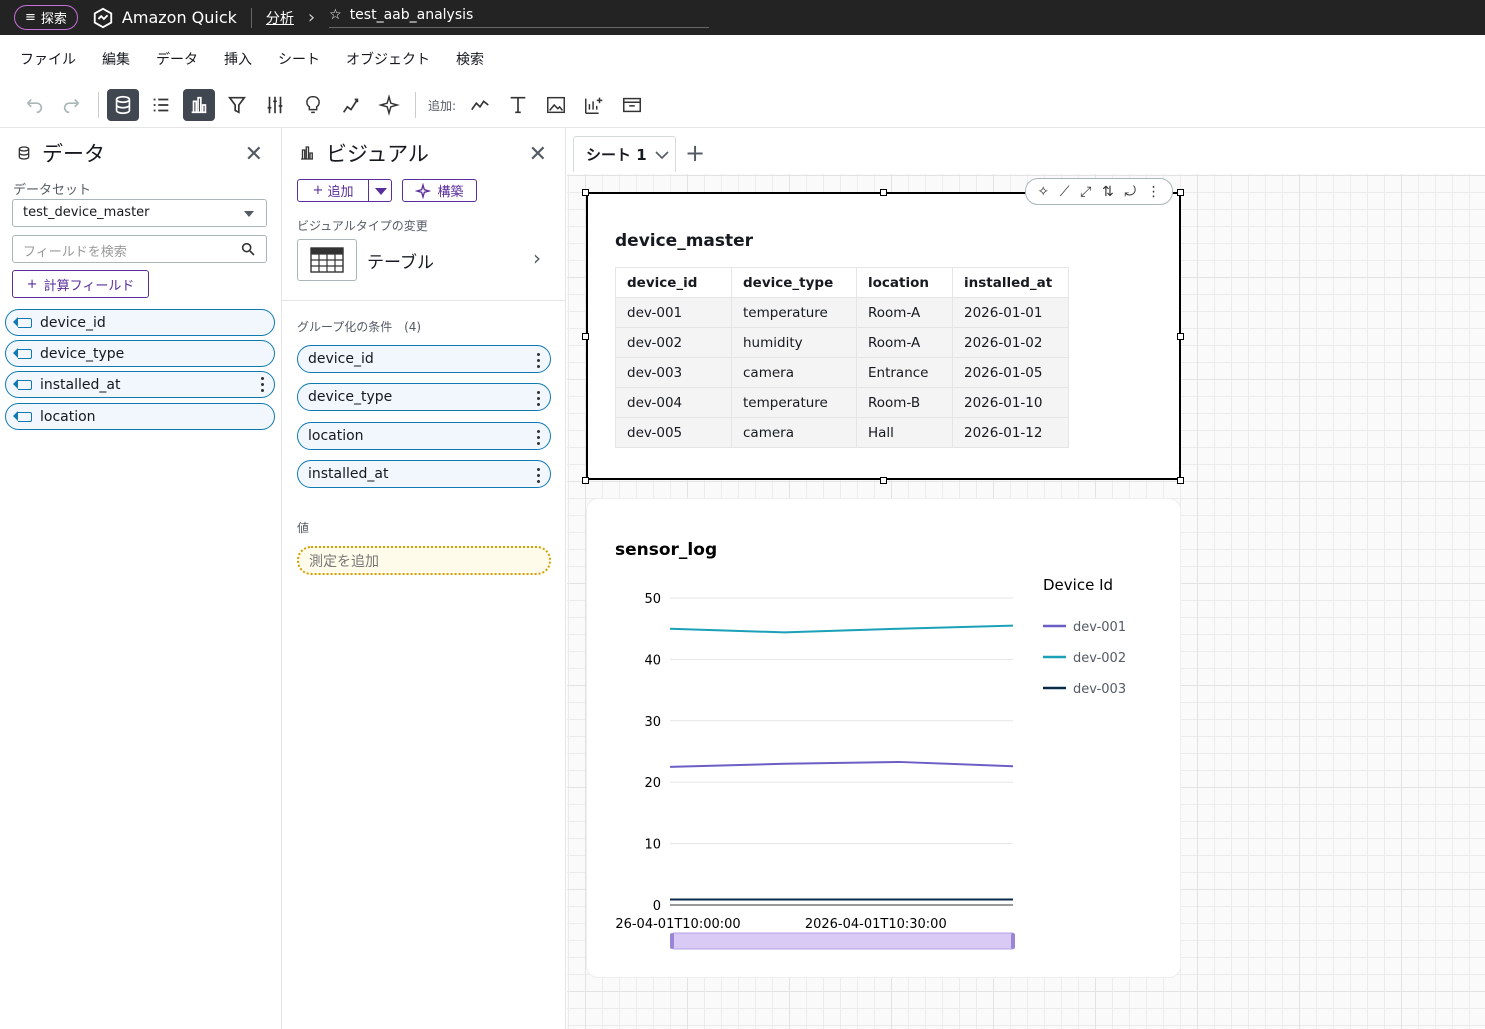 This screenshot has width=1485, height=1029. I want to click on format-visual-icon: ⟋, so click(1065, 192).